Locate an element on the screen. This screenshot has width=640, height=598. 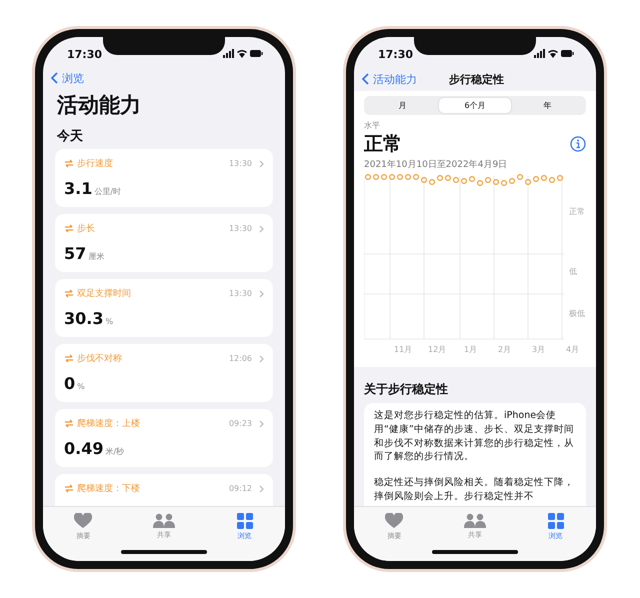
metric-card: 步长 13:30 57 厘米 is located at coordinates (164, 243).